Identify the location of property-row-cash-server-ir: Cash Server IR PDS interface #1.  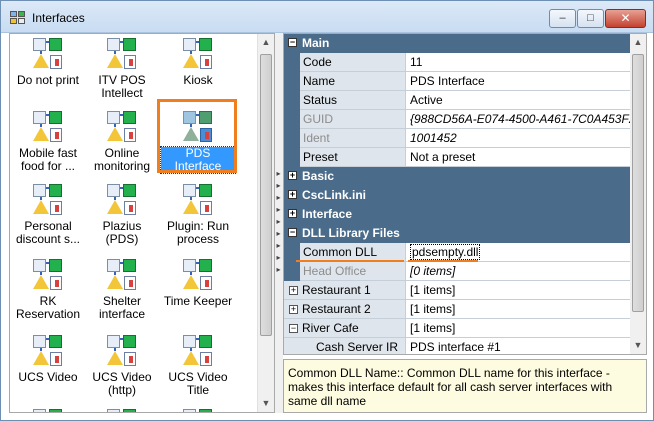
(457, 346).